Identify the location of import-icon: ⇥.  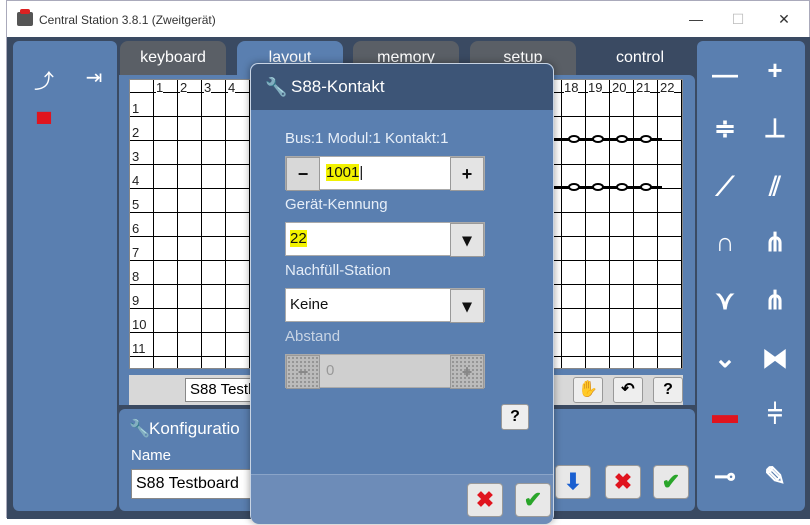
(94, 77).